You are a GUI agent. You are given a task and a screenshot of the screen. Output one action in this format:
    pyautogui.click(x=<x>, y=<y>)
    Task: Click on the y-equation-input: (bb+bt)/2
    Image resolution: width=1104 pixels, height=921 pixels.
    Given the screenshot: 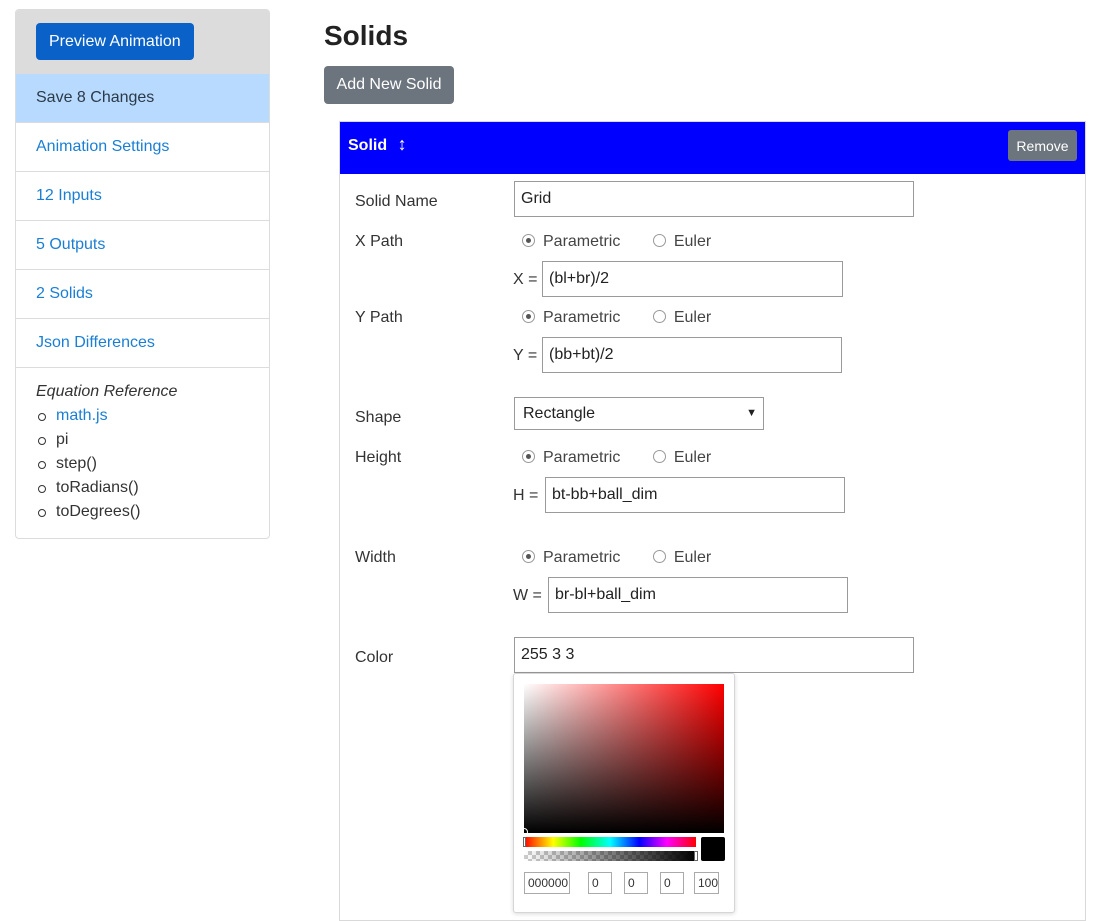 What is the action you would take?
    pyautogui.click(x=692, y=355)
    